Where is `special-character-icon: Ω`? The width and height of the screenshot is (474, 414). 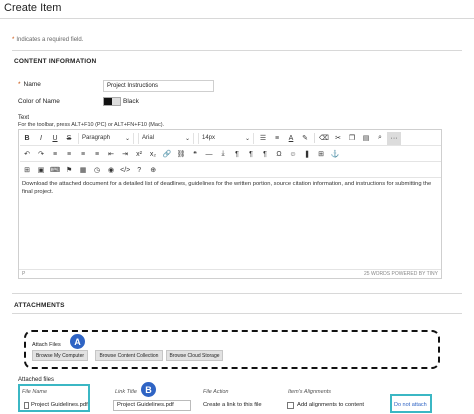
special-character-icon: Ω is located at coordinates (279, 154).